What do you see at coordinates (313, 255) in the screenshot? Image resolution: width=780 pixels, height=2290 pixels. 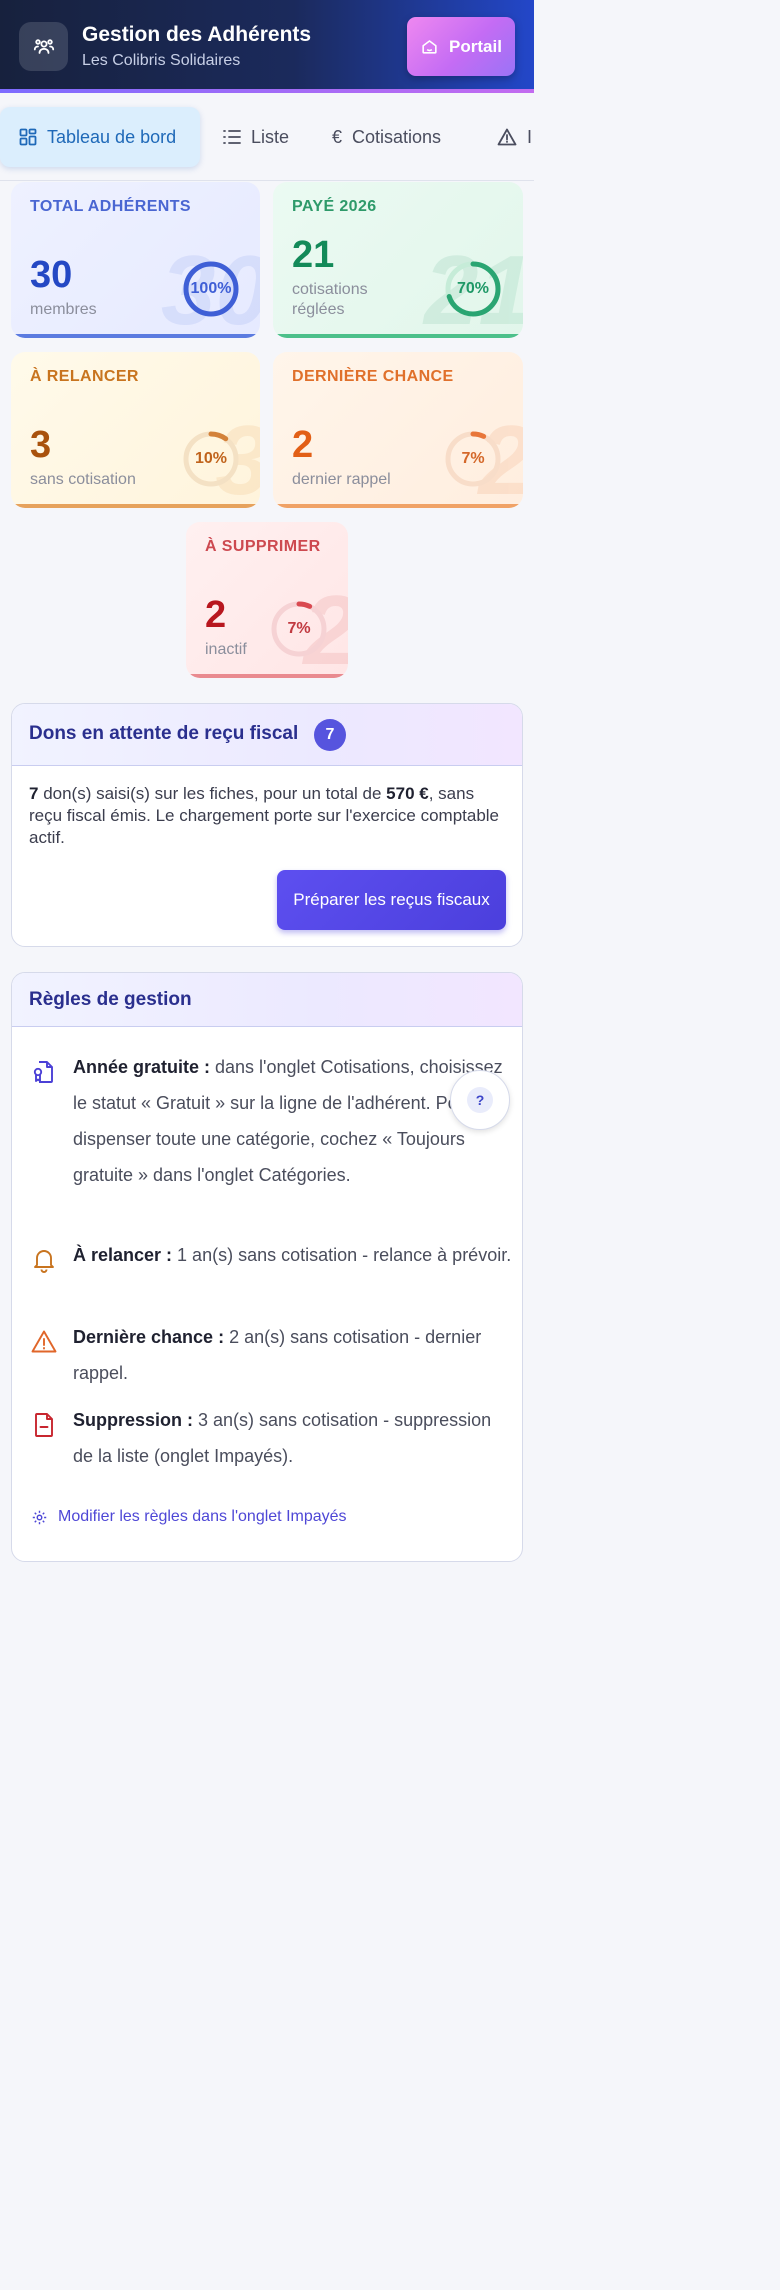 I see `stat-value: 21` at bounding box center [313, 255].